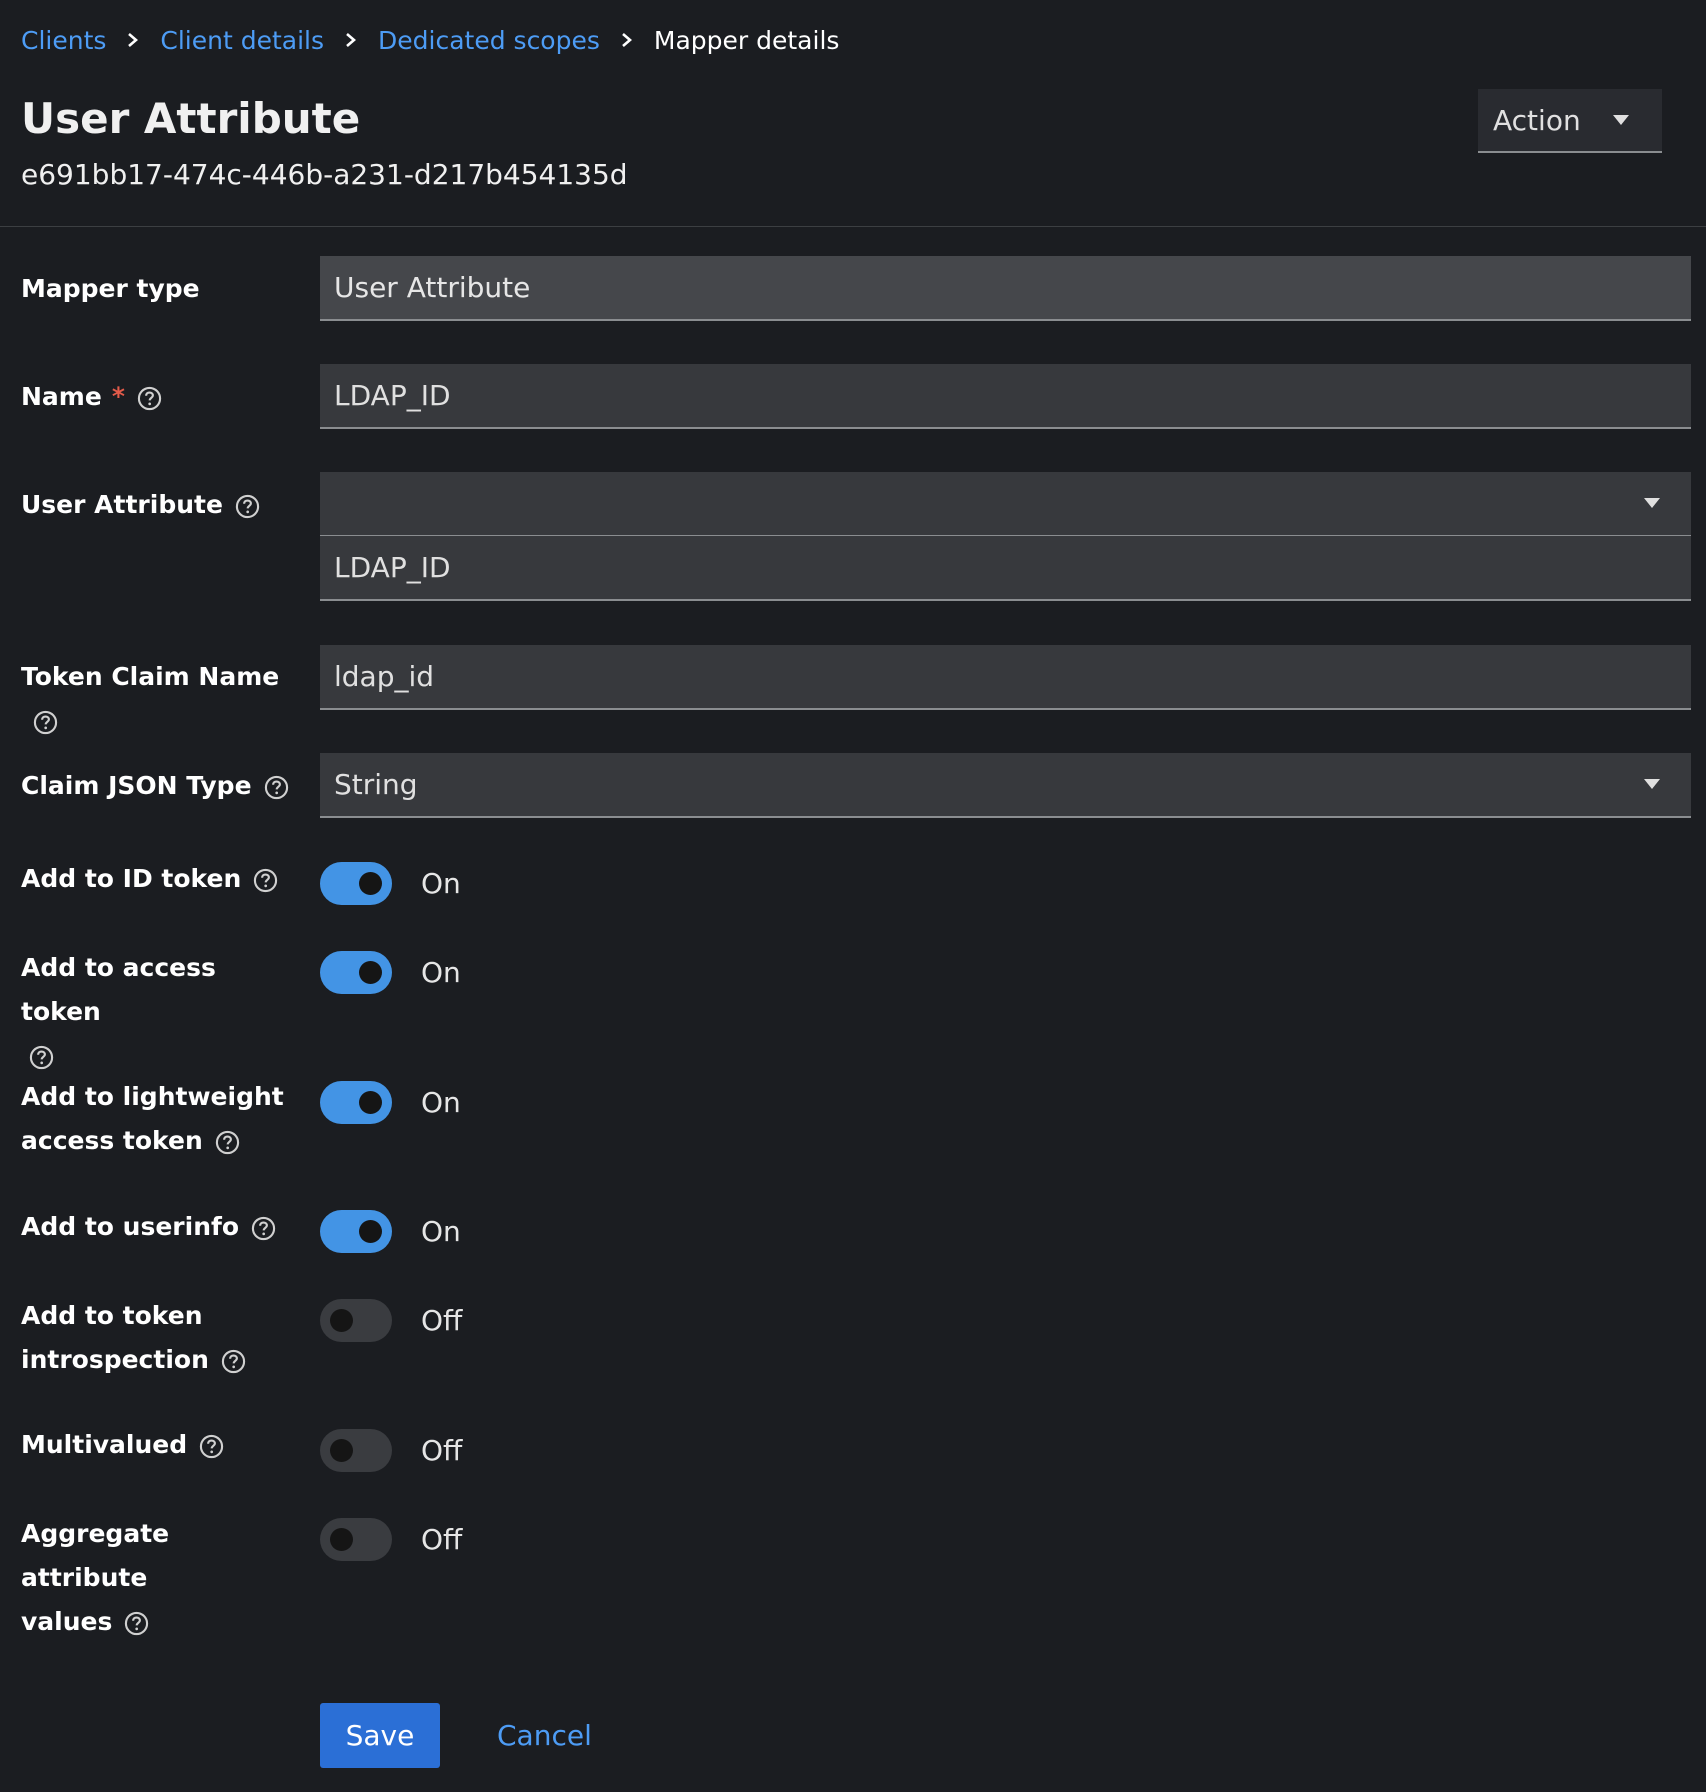  I want to click on toggle-label-text: Add to token, so click(112, 1315).